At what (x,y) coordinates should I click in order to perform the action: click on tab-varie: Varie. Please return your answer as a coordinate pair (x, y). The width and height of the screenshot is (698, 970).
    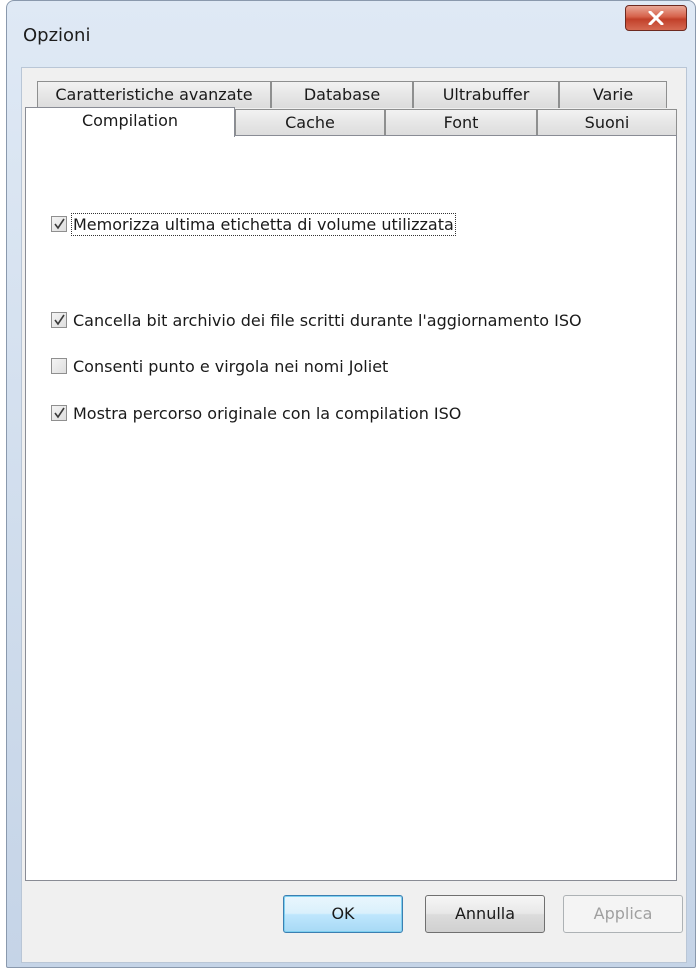
    Looking at the image, I should click on (613, 94).